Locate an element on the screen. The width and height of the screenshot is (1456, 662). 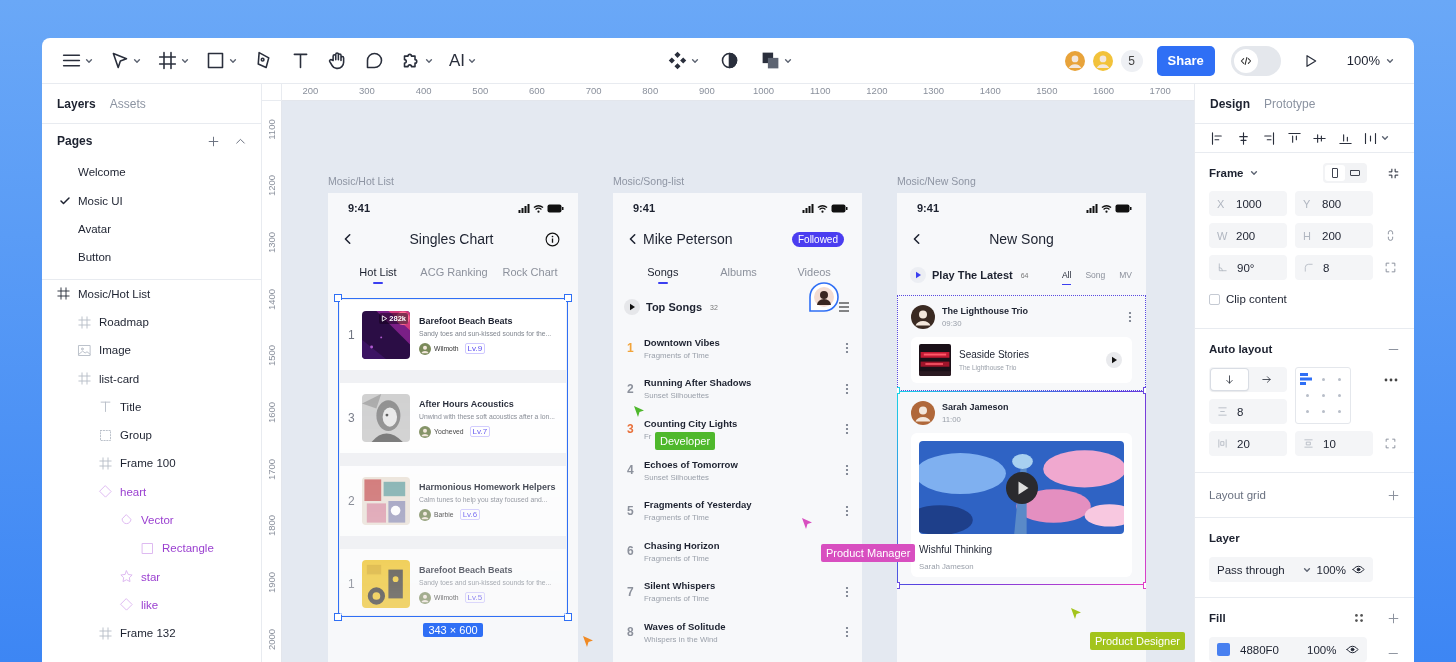
number-field: H 200 is located at coordinates (1334, 235).